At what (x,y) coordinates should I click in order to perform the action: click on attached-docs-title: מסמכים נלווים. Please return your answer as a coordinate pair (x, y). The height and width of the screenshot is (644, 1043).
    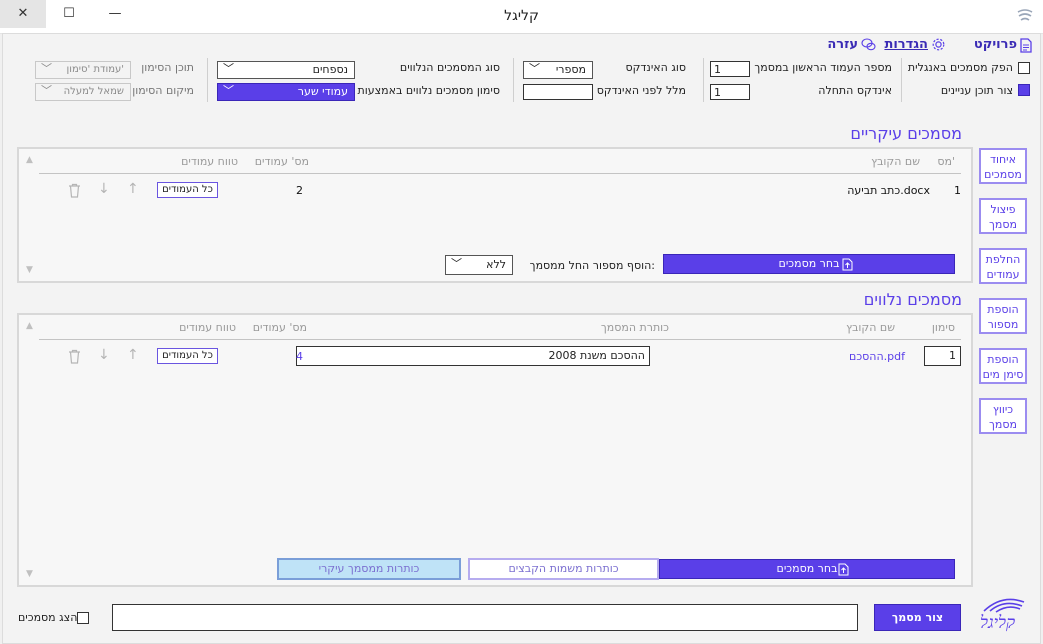
    Looking at the image, I should click on (912, 299).